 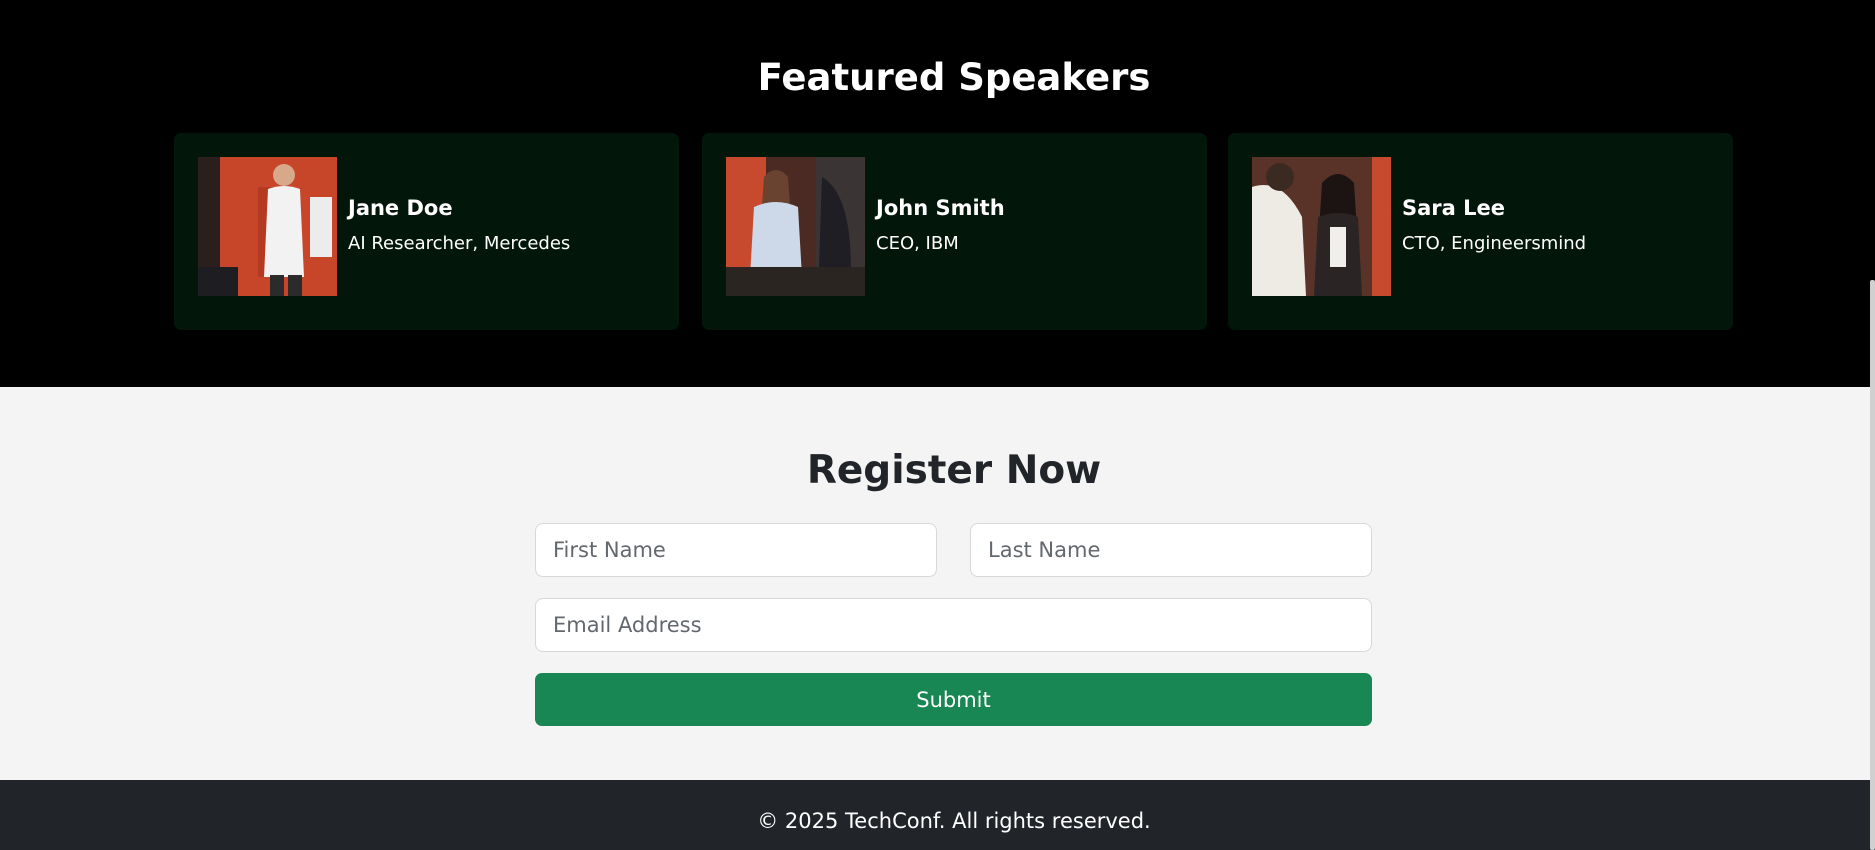 I want to click on submit-button: Submit, so click(x=953, y=699).